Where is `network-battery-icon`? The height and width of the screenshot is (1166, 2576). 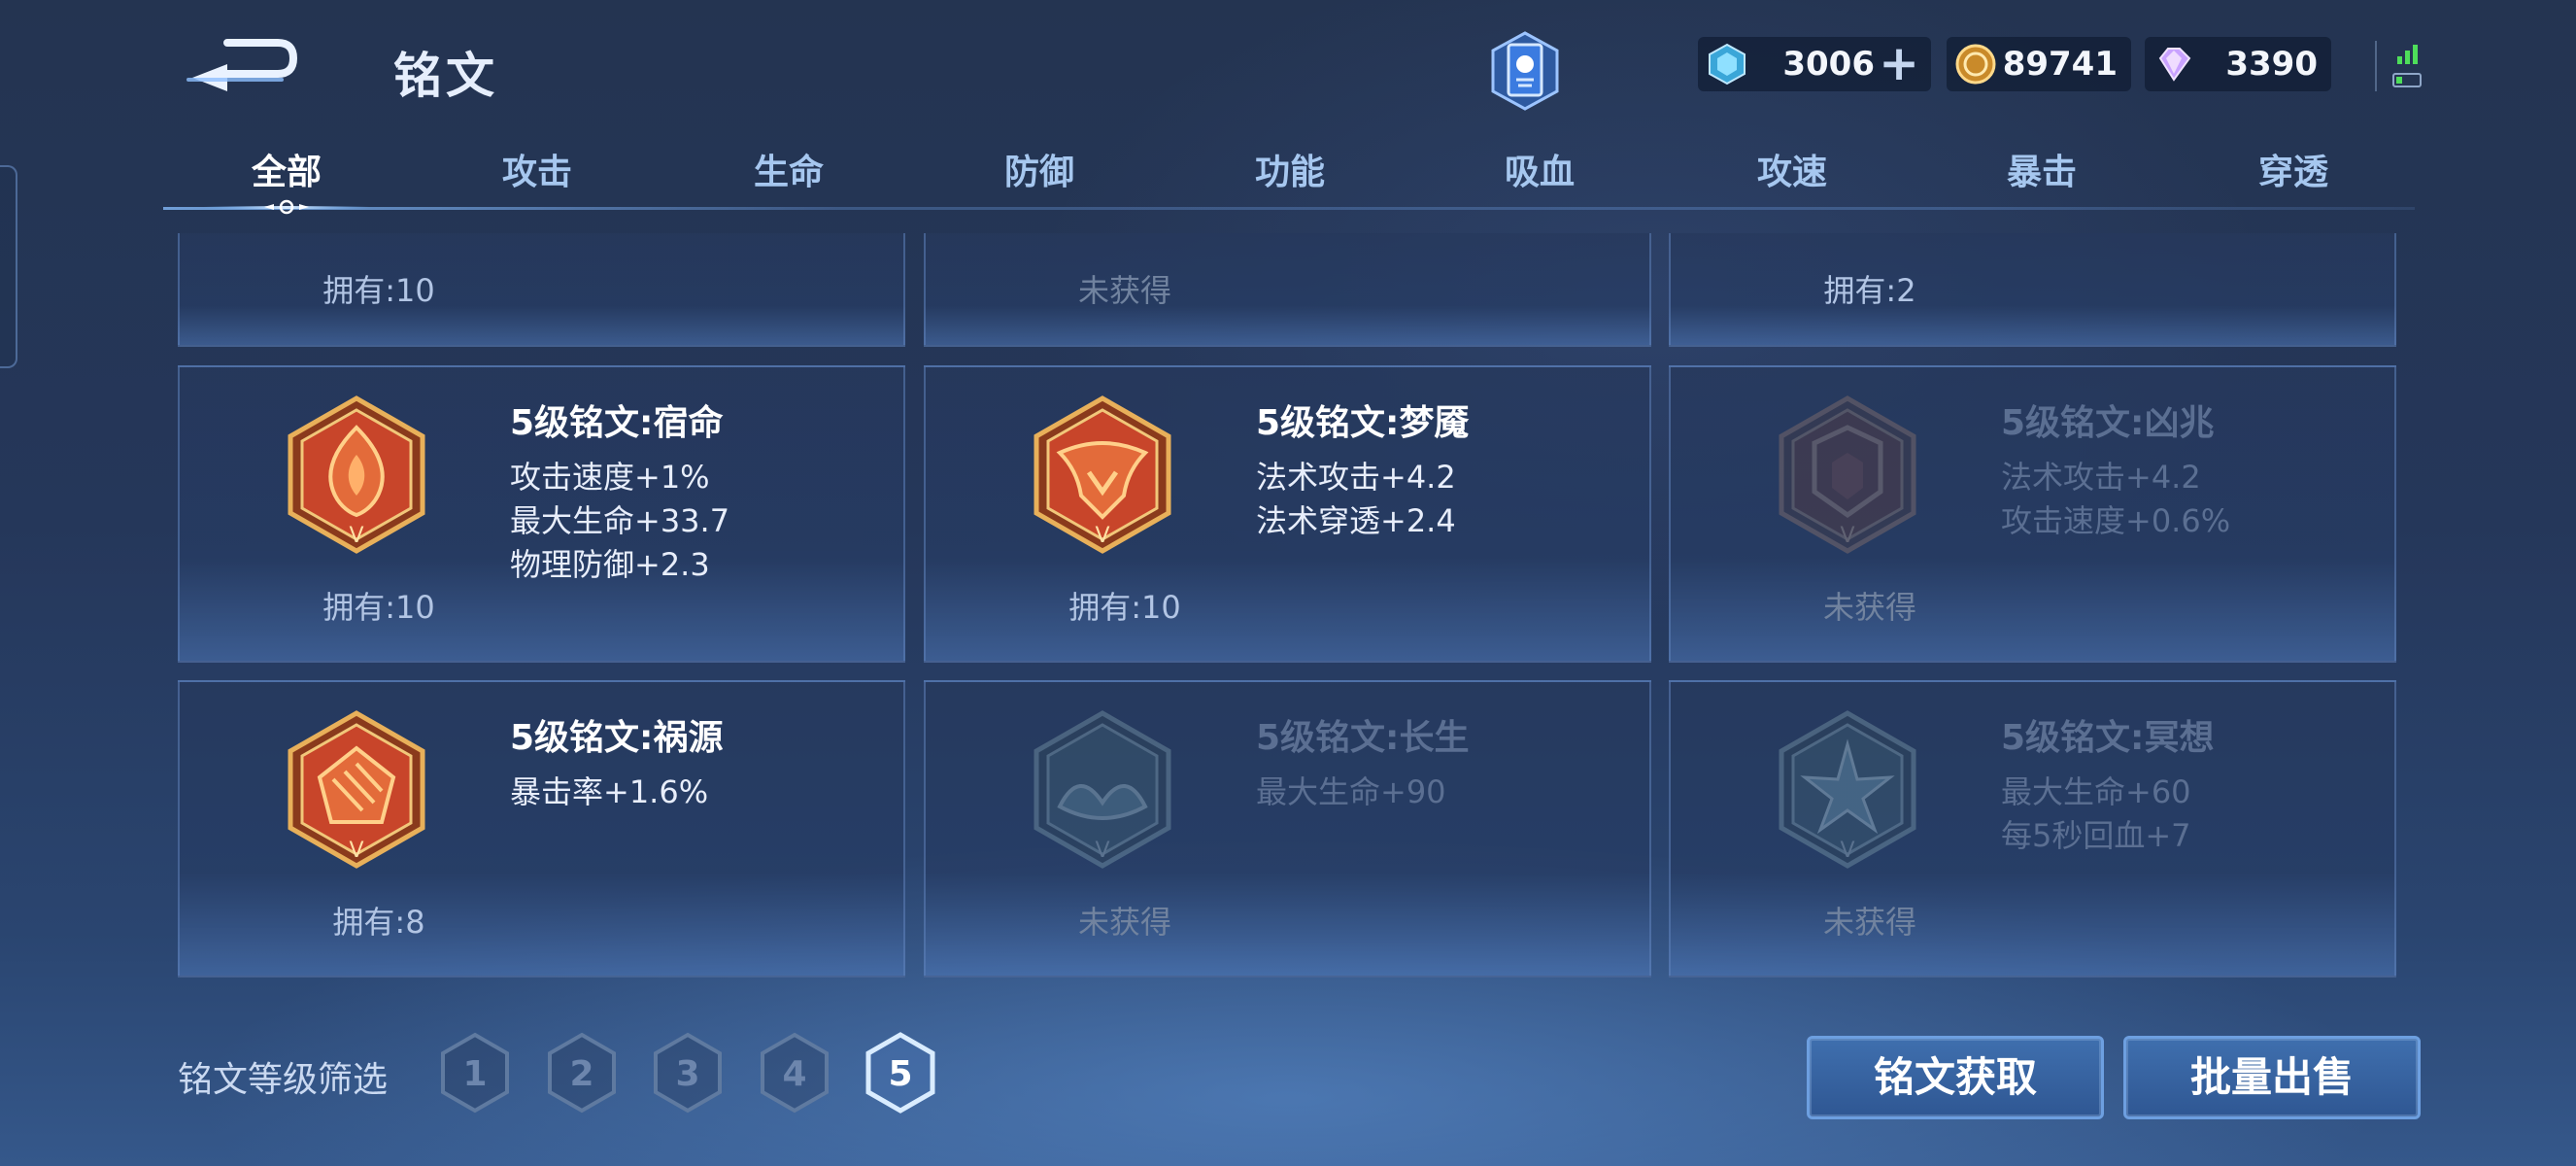 network-battery-icon is located at coordinates (2398, 66).